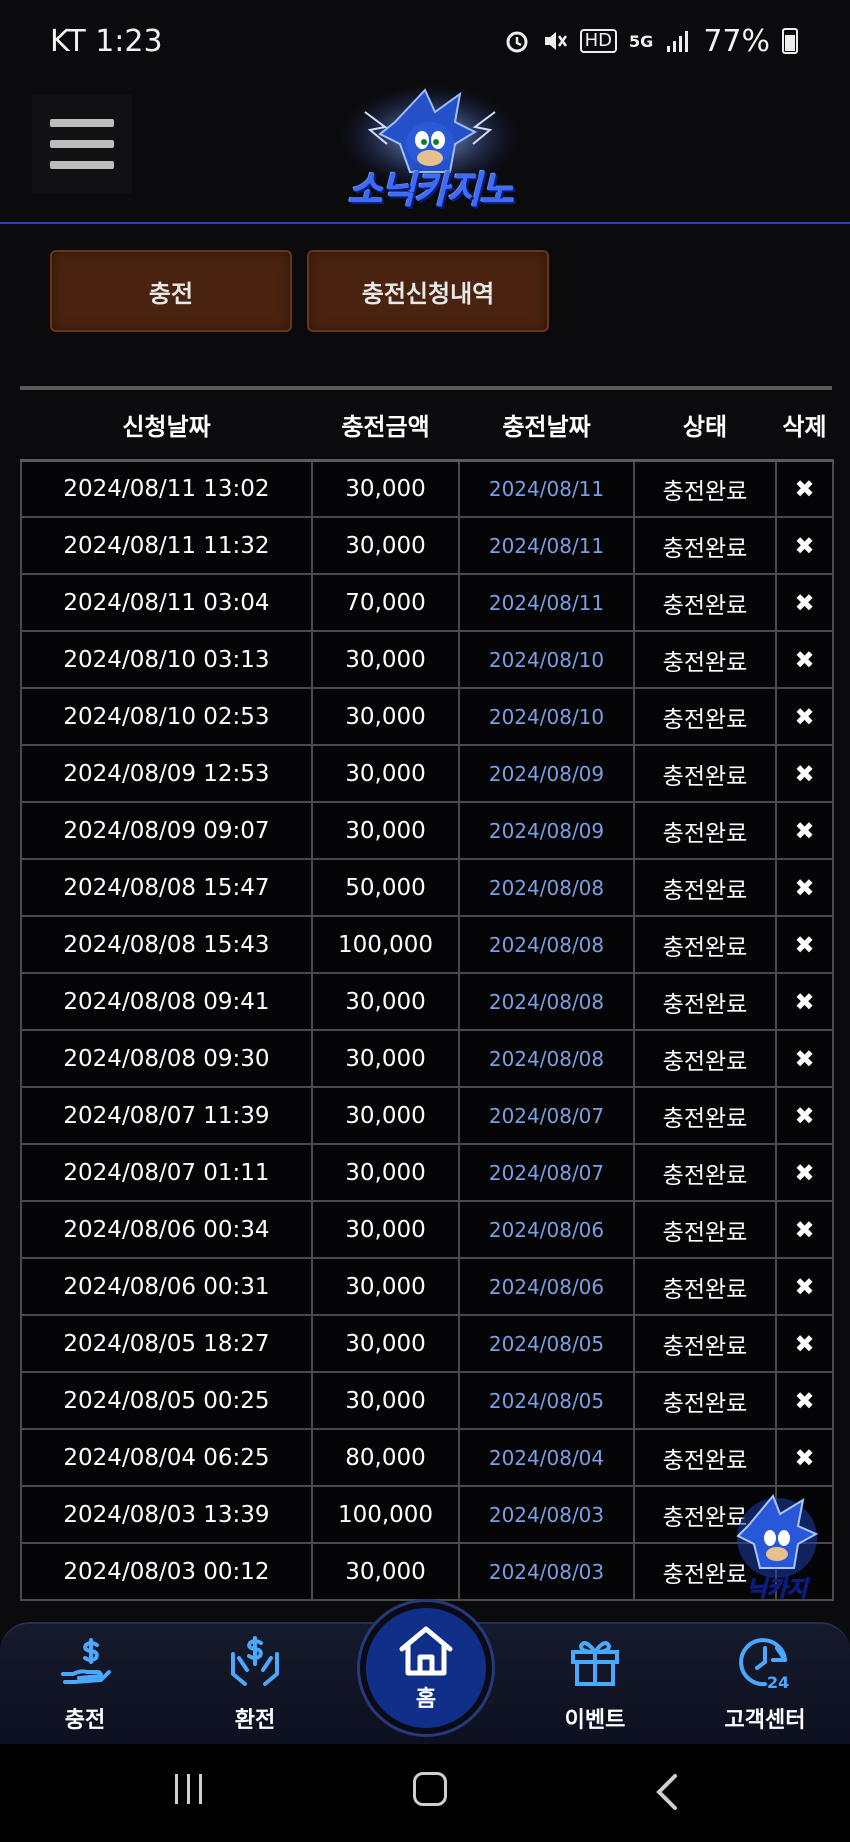 This screenshot has height=1842, width=850. Describe the element at coordinates (166, 1343) in the screenshot. I see `request-date-cell: 2024/08/05 18:27` at that location.